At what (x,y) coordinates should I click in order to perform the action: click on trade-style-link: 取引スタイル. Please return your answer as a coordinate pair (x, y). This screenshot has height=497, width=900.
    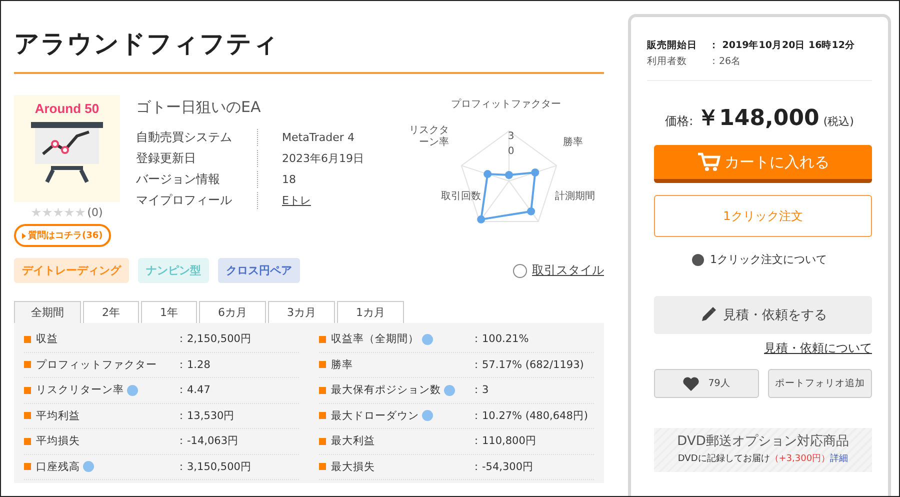
    Looking at the image, I should click on (568, 270).